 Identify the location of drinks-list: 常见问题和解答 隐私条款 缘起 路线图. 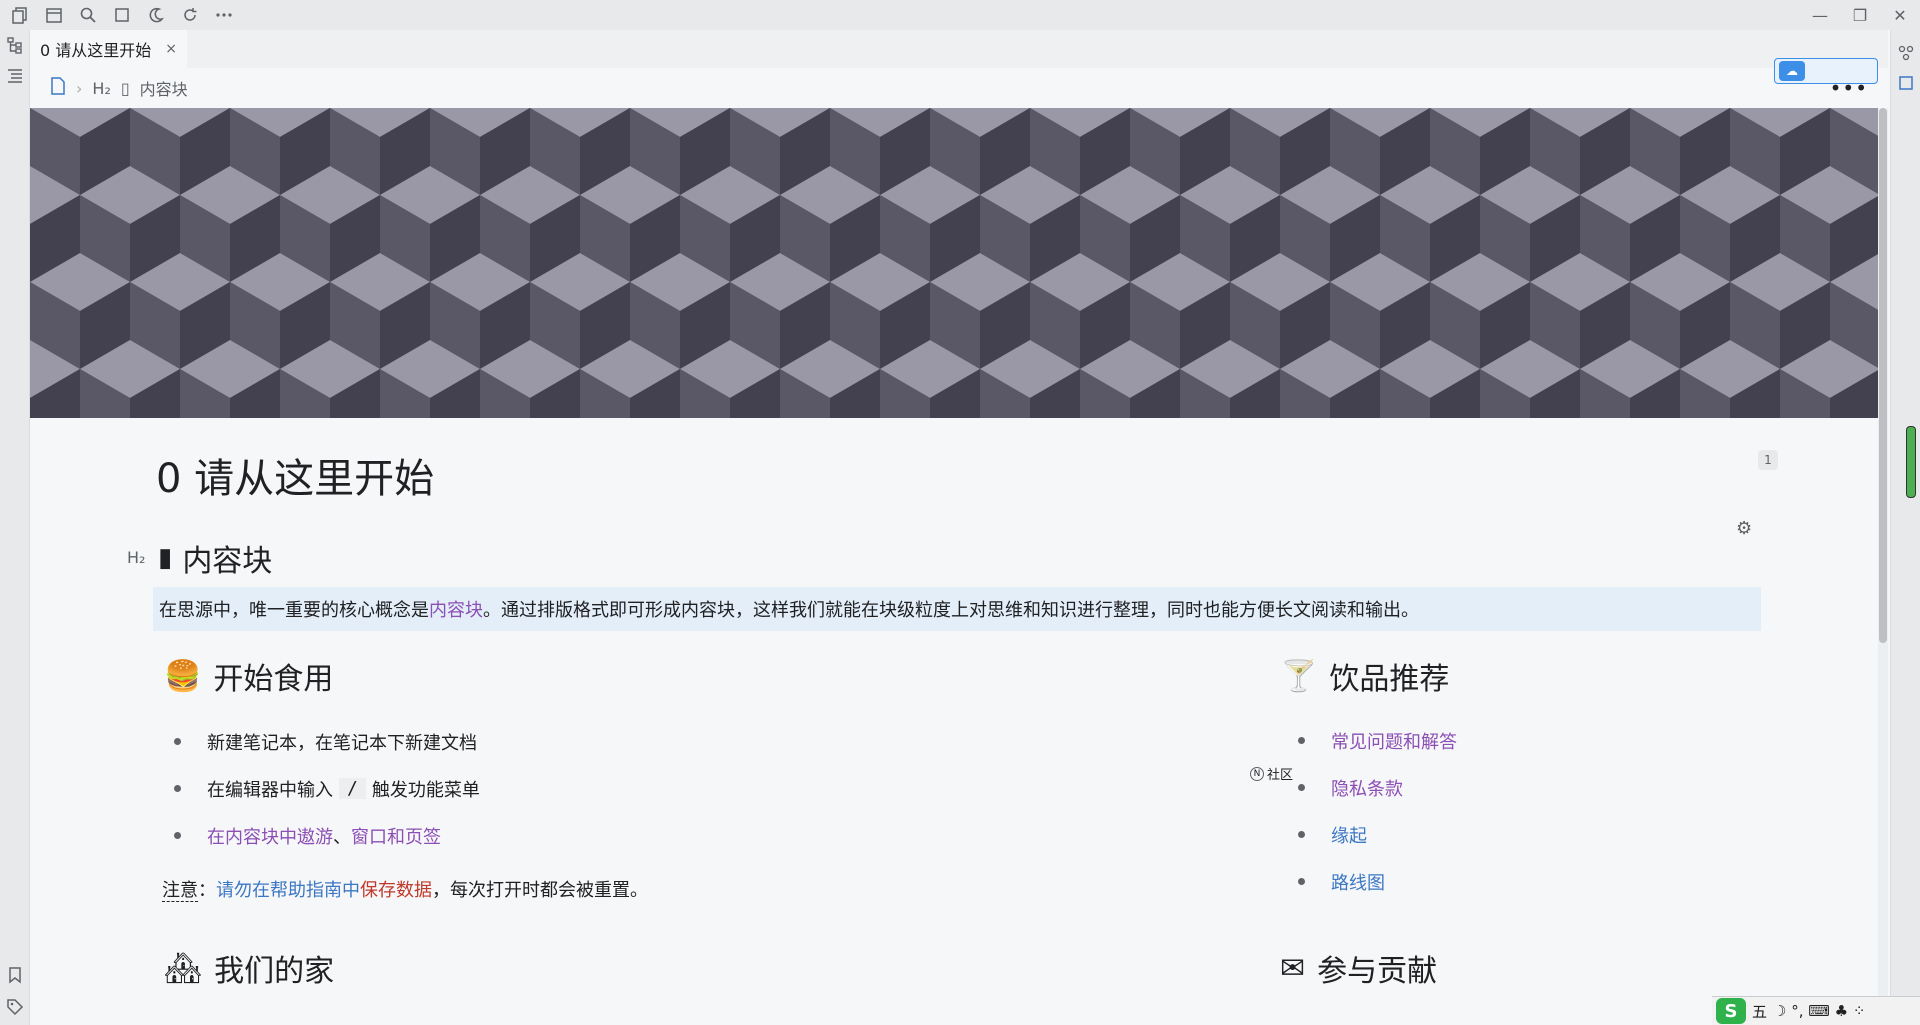
(1371, 811).